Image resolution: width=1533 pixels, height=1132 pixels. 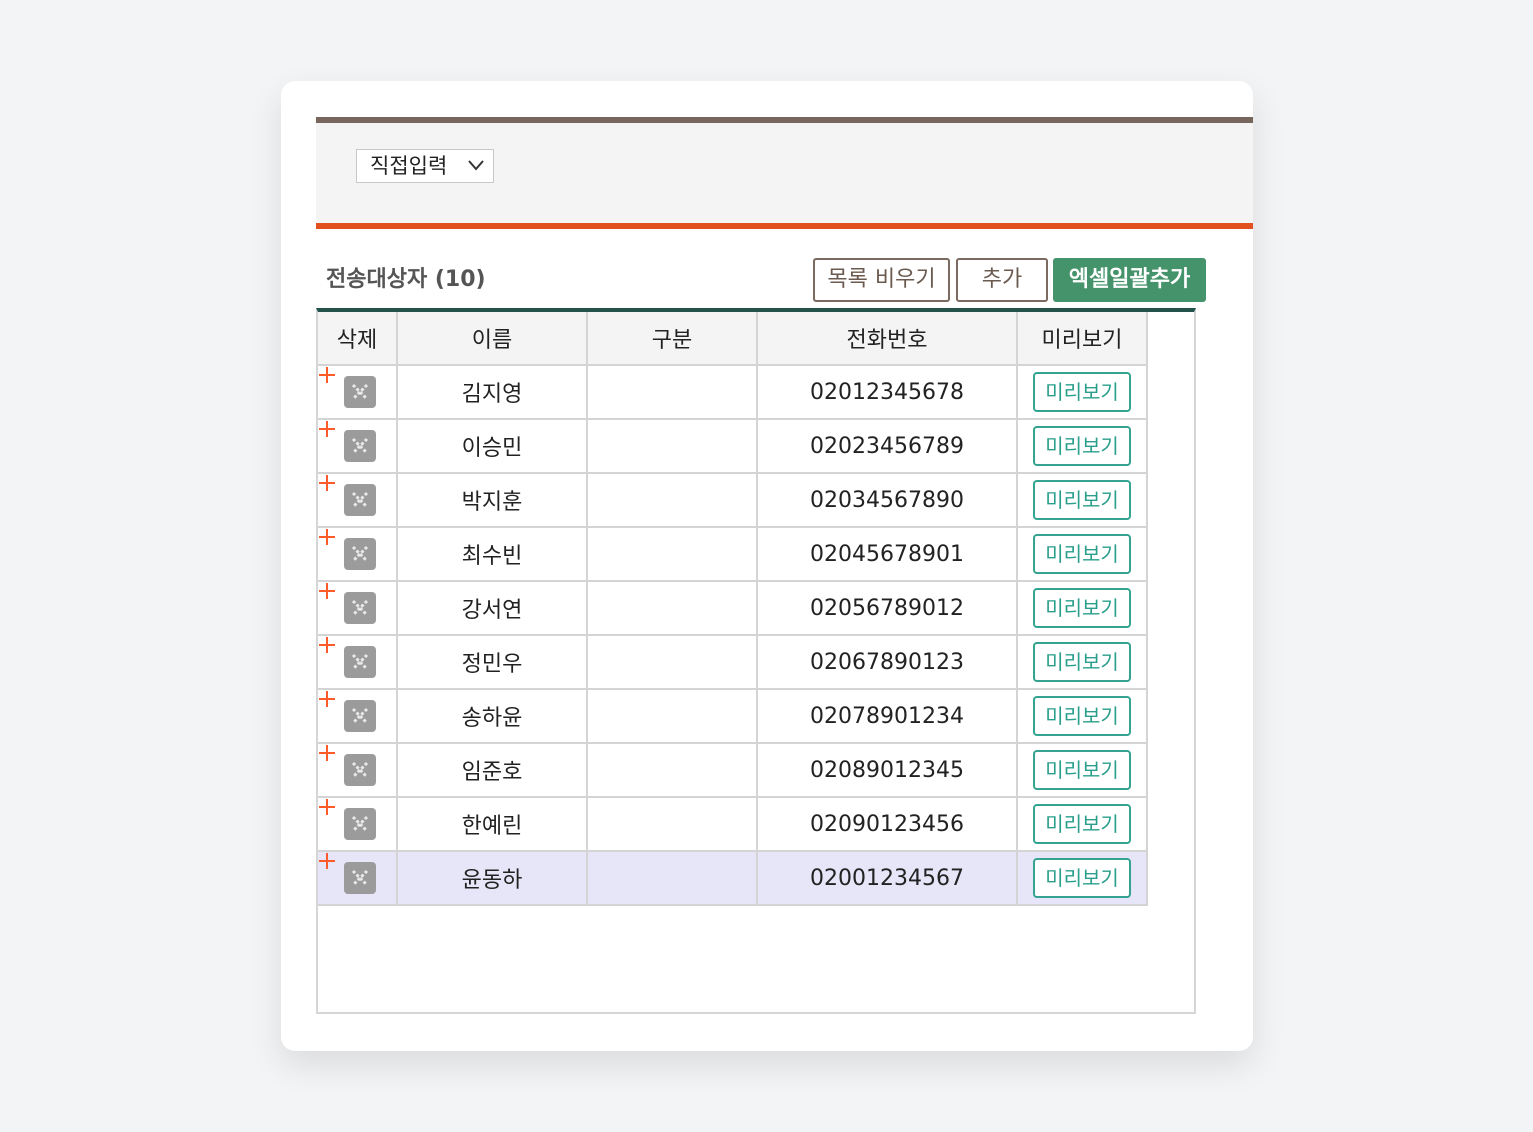 What do you see at coordinates (492, 446) in the screenshot?
I see `cell-name: 이승민` at bounding box center [492, 446].